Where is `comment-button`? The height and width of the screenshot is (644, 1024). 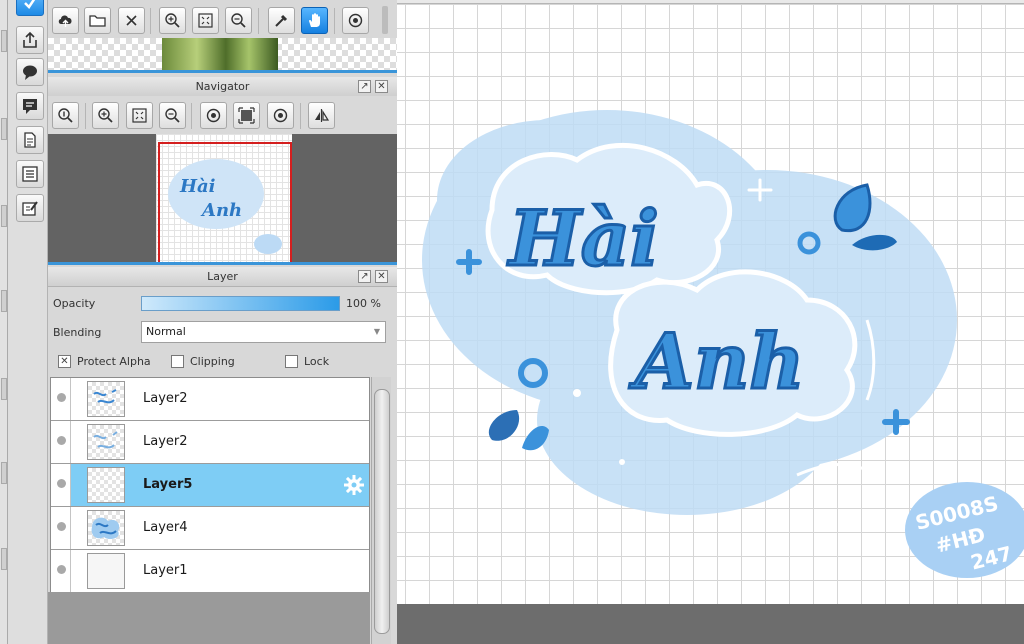
comment-button is located at coordinates (30, 106).